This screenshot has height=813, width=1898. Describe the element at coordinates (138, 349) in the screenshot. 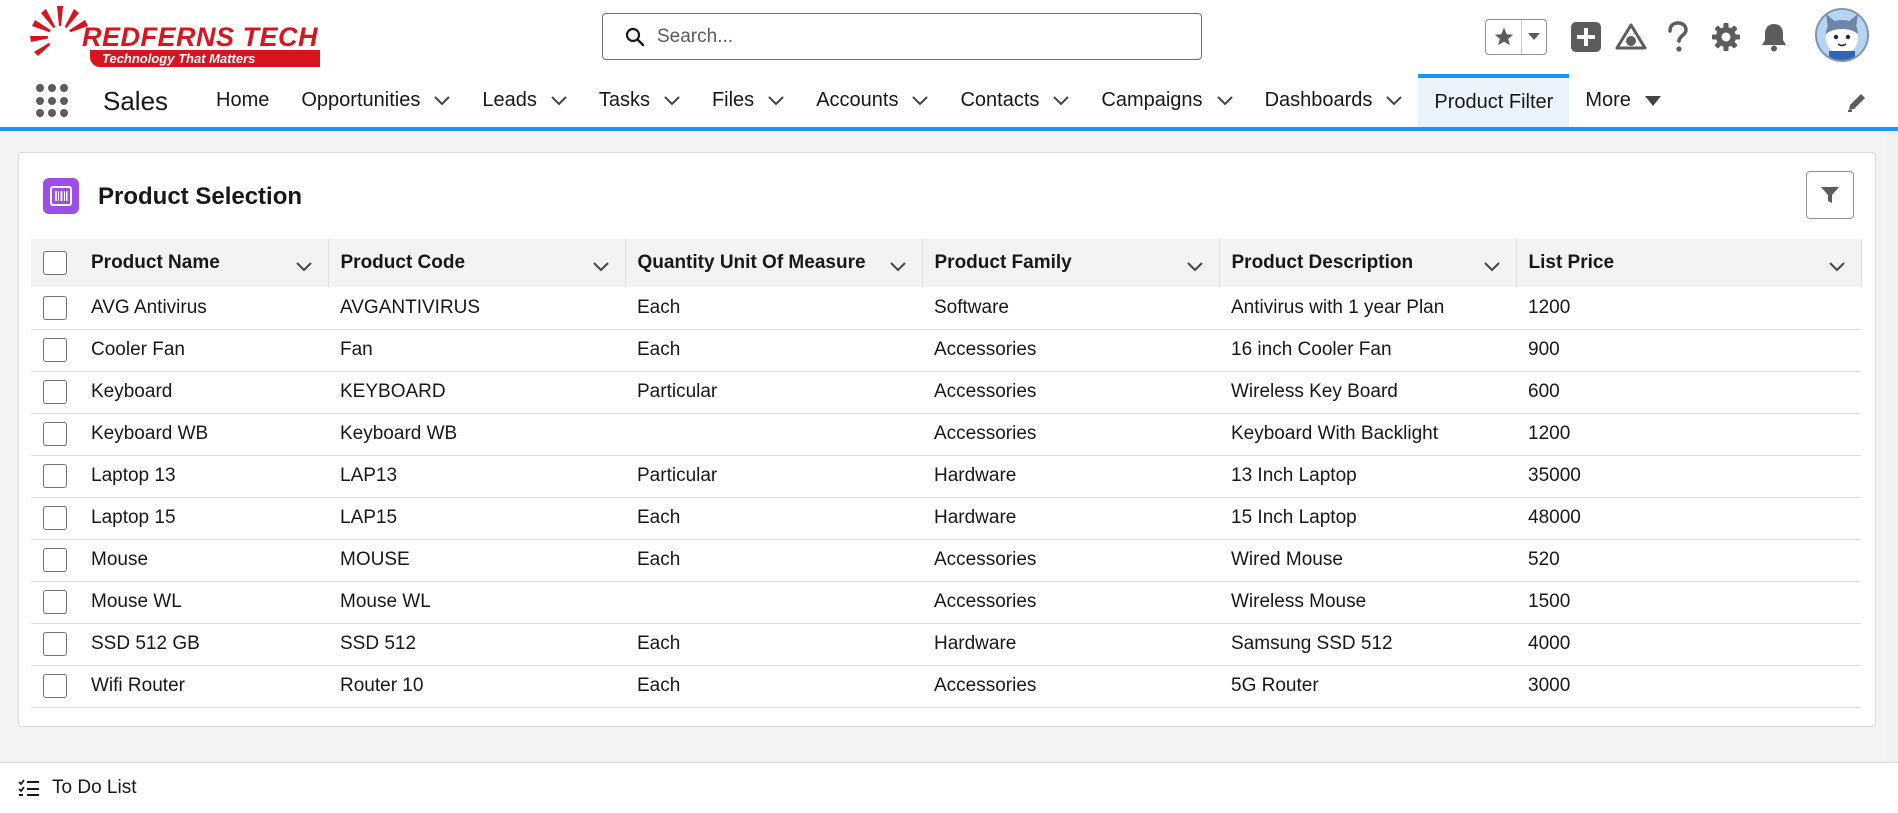

I see `cell-product-name: Cooler Fan` at that location.